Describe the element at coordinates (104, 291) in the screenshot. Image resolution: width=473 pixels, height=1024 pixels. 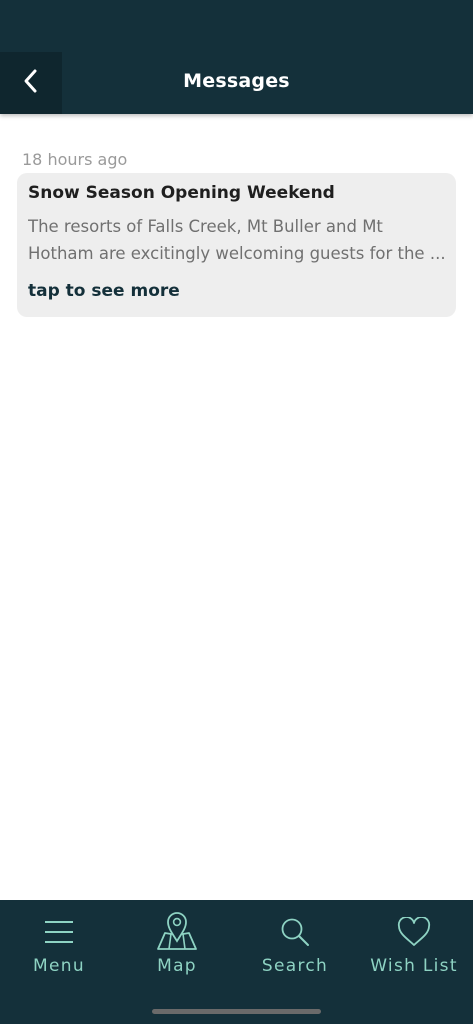
I see `see-more-link: tap to see more` at that location.